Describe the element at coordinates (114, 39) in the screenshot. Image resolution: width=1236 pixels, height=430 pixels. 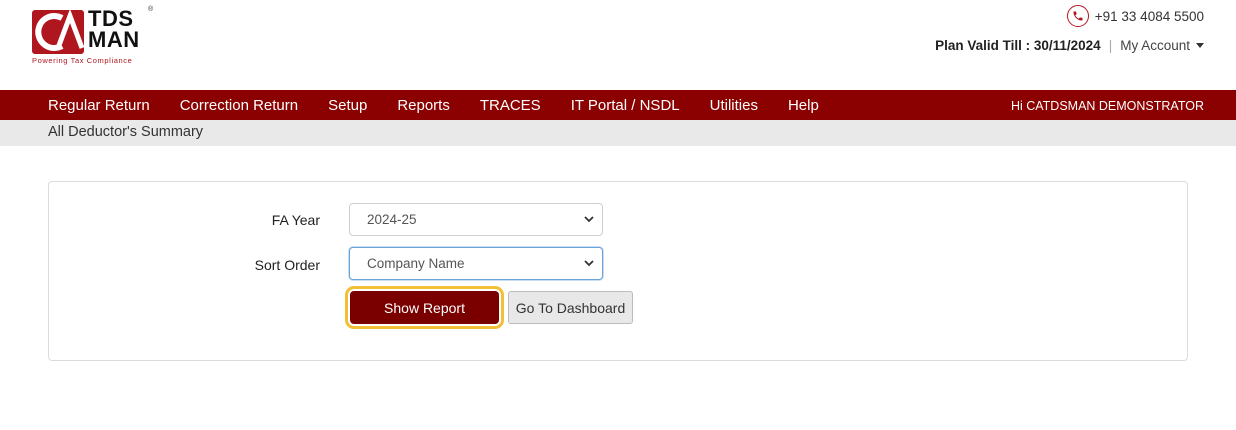
I see `logo-word-line2: MAN` at that location.